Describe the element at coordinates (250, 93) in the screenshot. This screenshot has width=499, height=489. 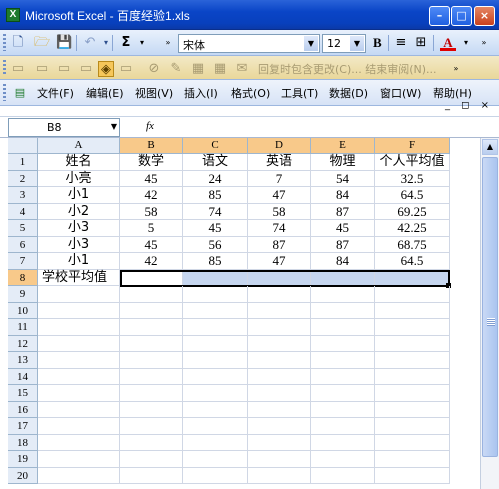
I see `menu-format: 格式(O)` at that location.